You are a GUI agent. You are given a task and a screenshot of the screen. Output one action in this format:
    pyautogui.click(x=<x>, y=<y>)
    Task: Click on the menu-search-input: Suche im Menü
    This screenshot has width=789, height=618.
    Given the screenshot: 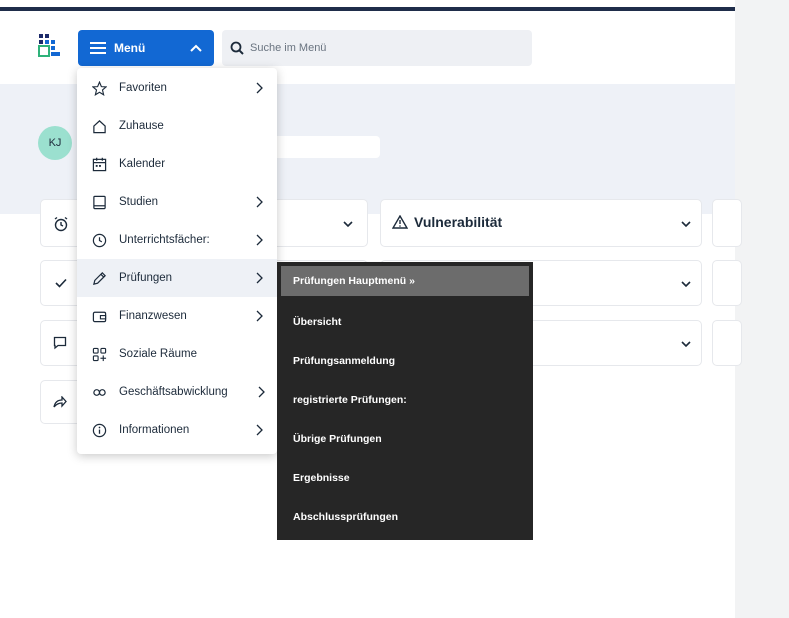 What is the action you would take?
    pyautogui.click(x=377, y=48)
    